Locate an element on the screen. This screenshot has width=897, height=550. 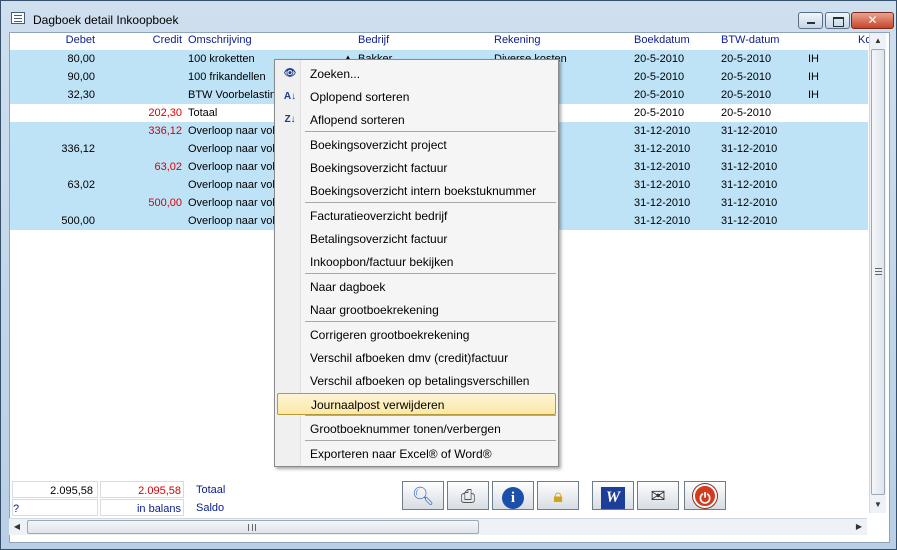
menu-item: Naar dagboek is located at coordinates (416, 287).